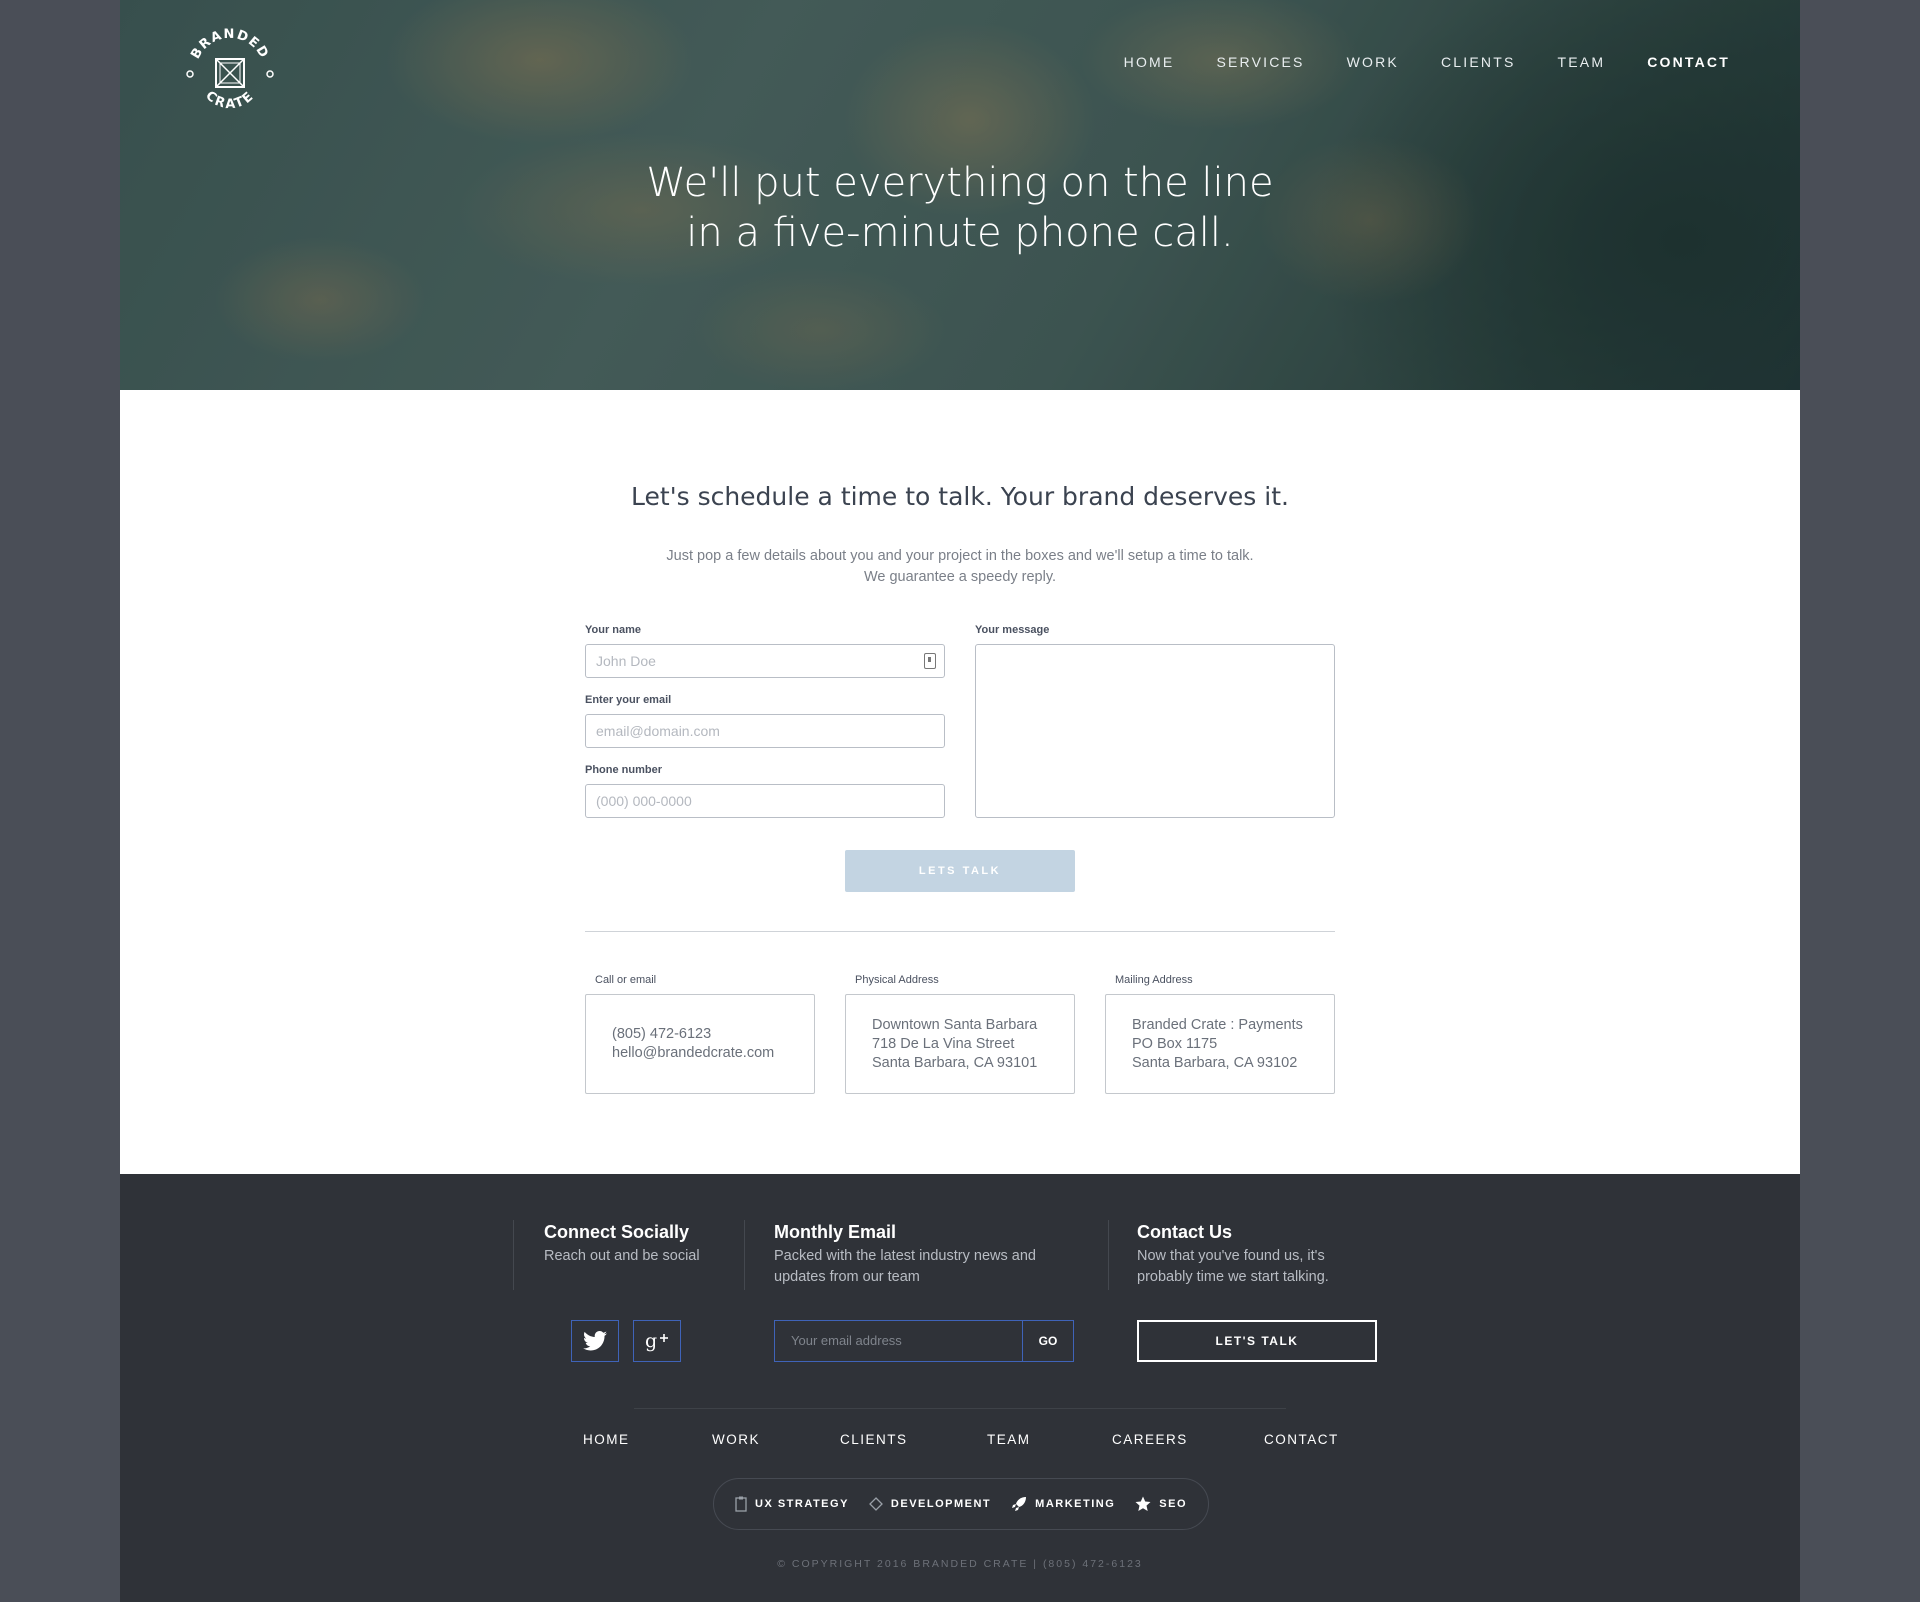 The height and width of the screenshot is (1602, 1920). What do you see at coordinates (897, 980) in the screenshot?
I see `physical-label: Physical Address` at bounding box center [897, 980].